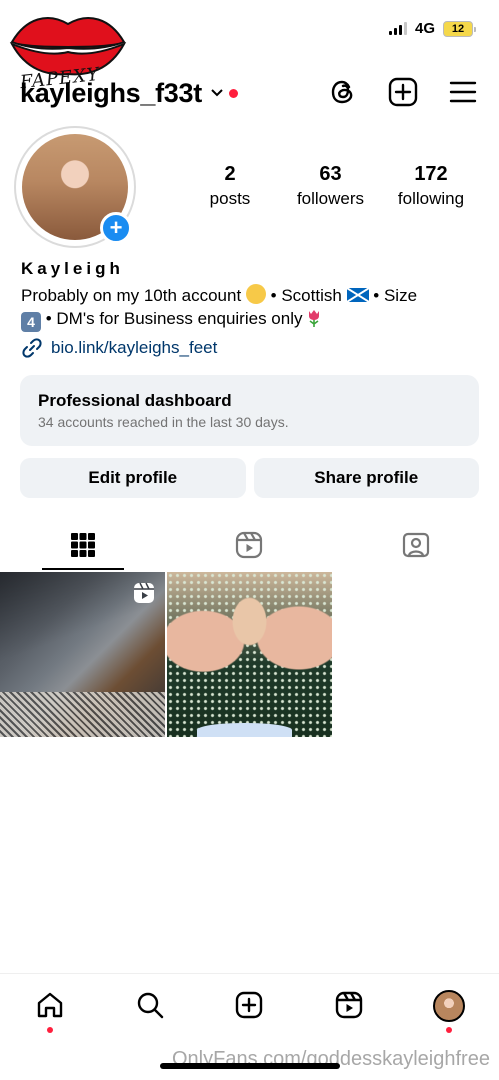 The image size is (499, 1080). I want to click on bottom-navigation, so click(249, 1008).